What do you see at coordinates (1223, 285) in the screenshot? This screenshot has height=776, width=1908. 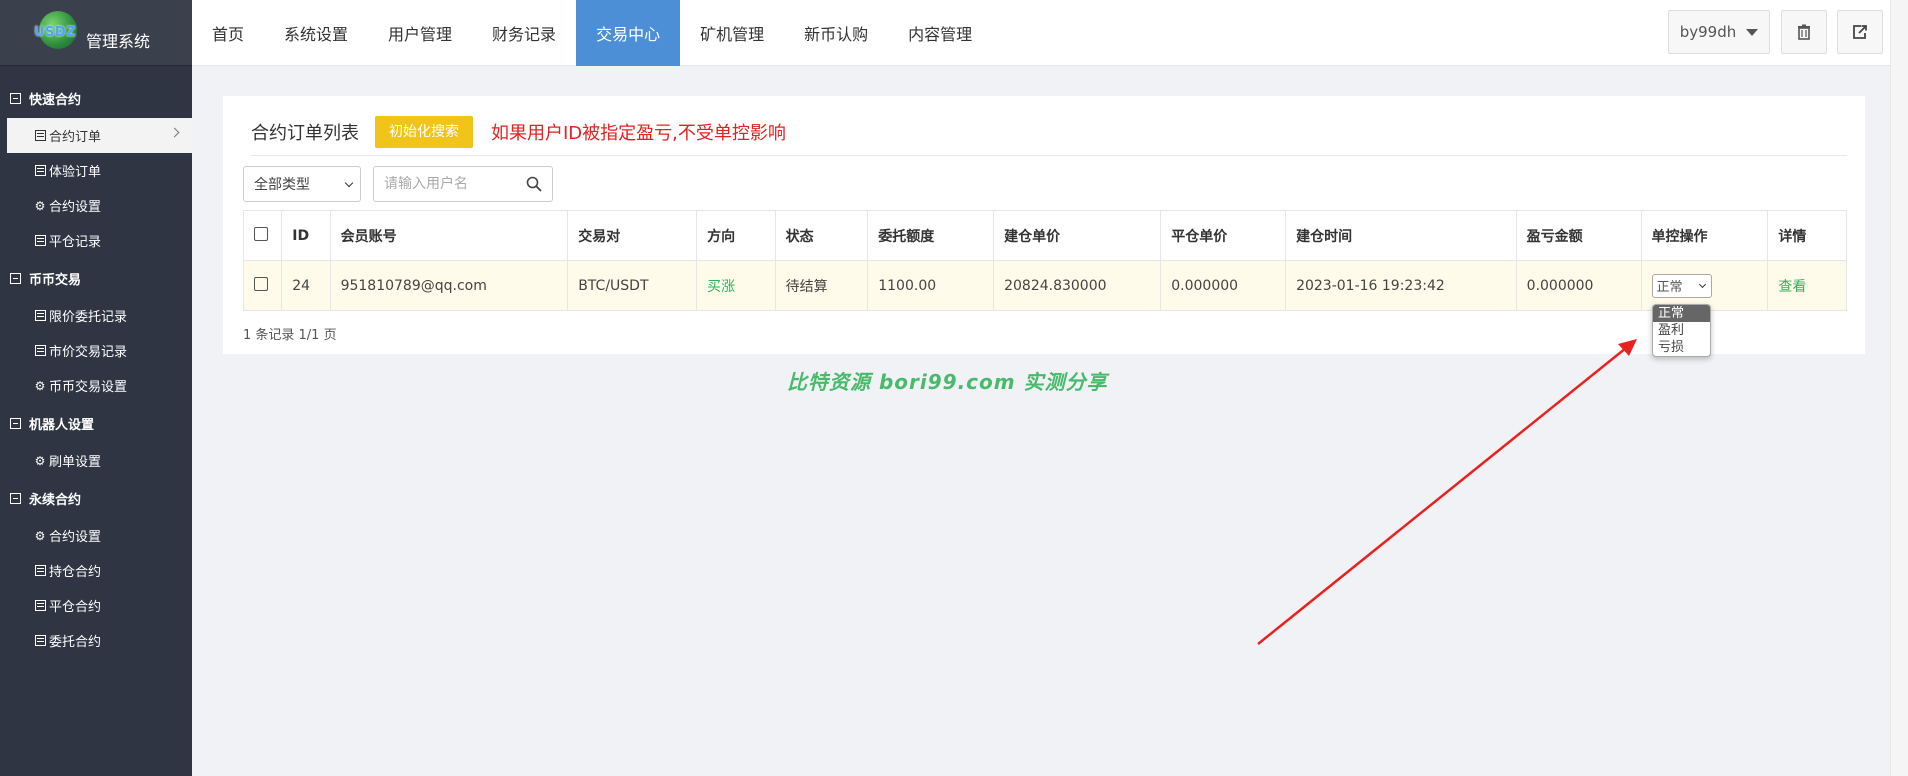 I see `cell-close-price: 0.000000` at bounding box center [1223, 285].